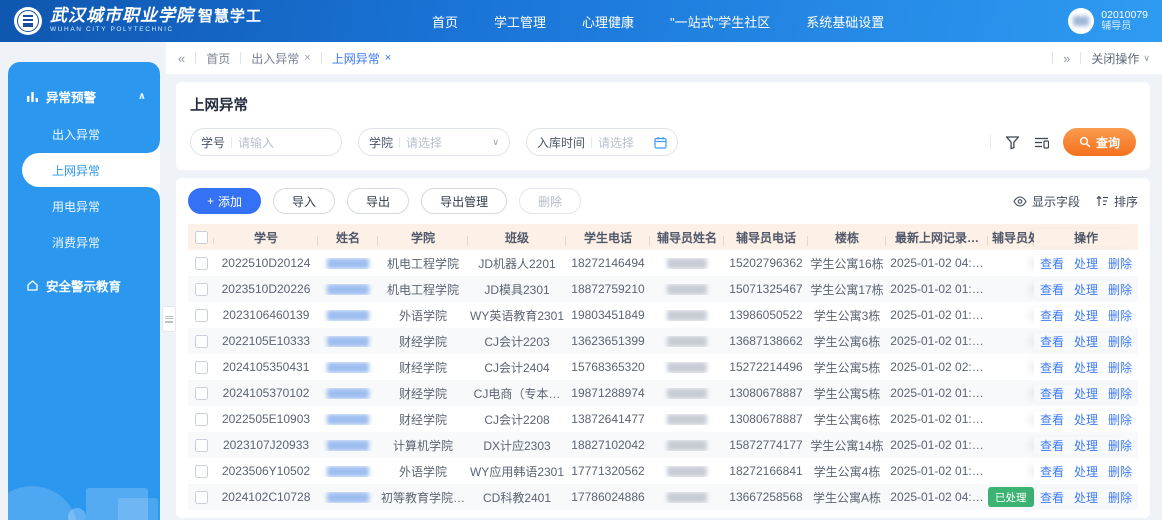 The image size is (1162, 520). I want to click on tab-home: 首页, so click(218, 58).